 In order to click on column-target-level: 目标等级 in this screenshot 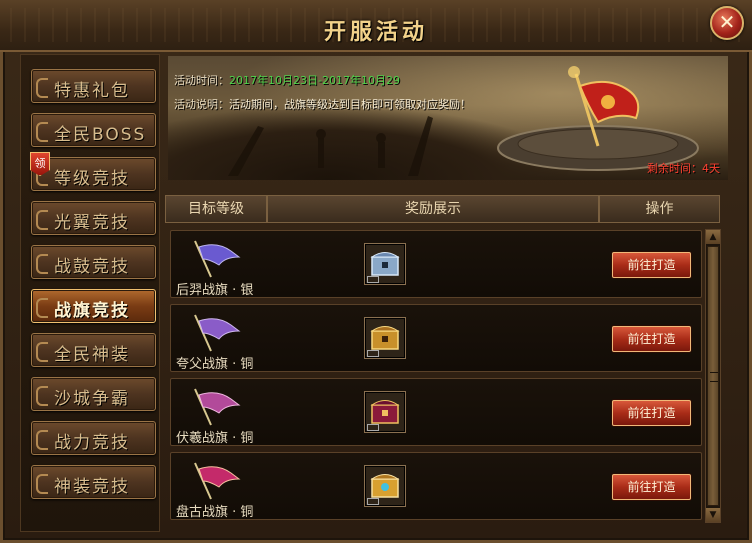, I will do `click(216, 209)`.